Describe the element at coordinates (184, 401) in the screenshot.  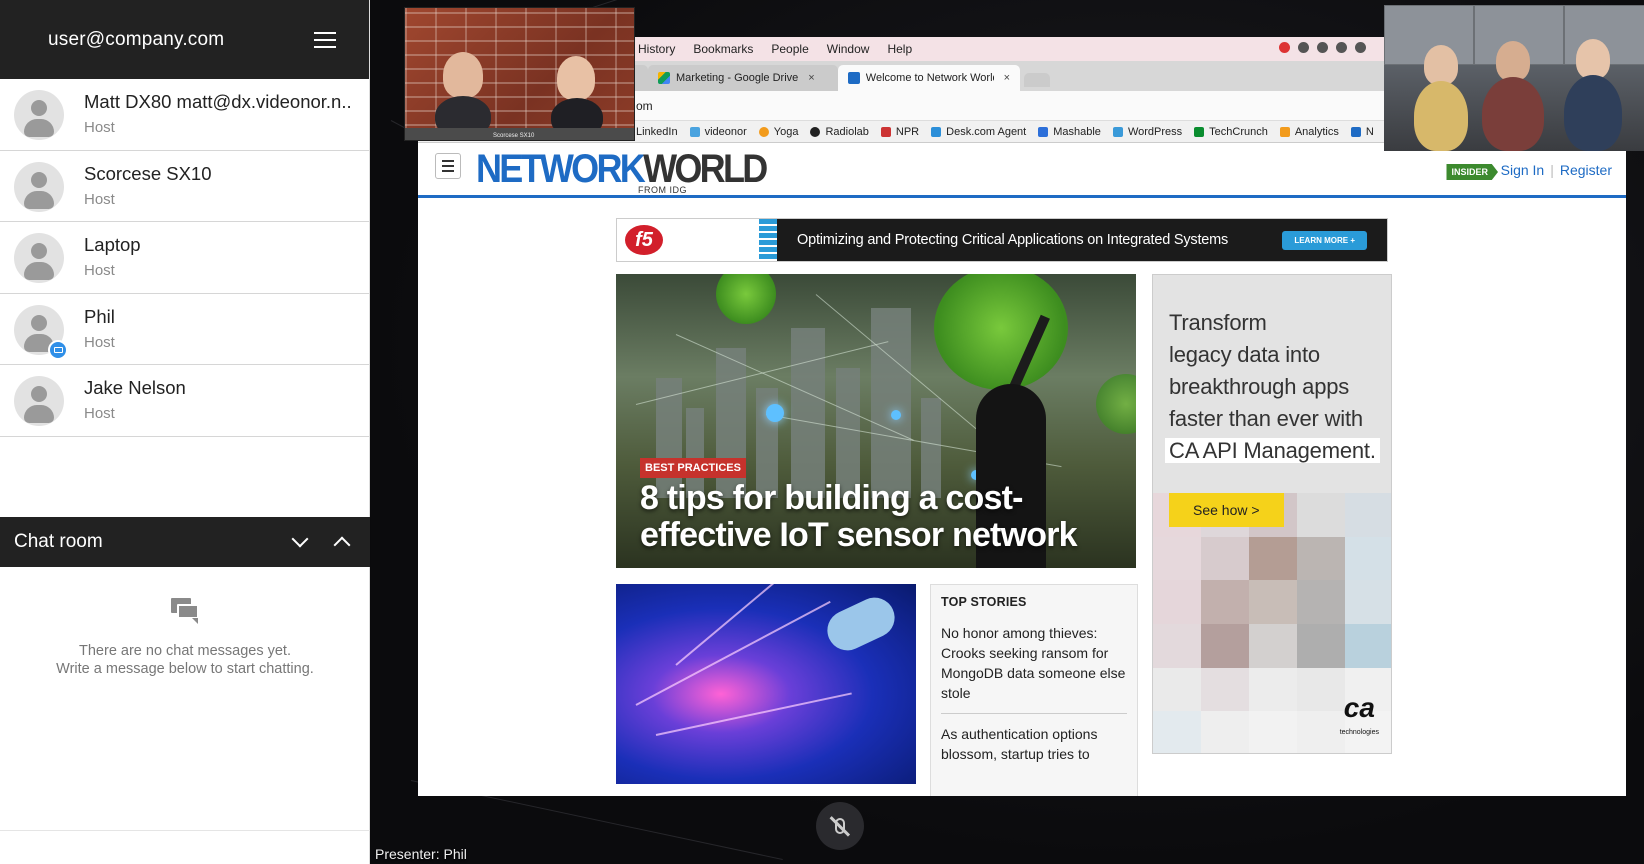
I see `participant-row: Jake Nelson Host` at that location.